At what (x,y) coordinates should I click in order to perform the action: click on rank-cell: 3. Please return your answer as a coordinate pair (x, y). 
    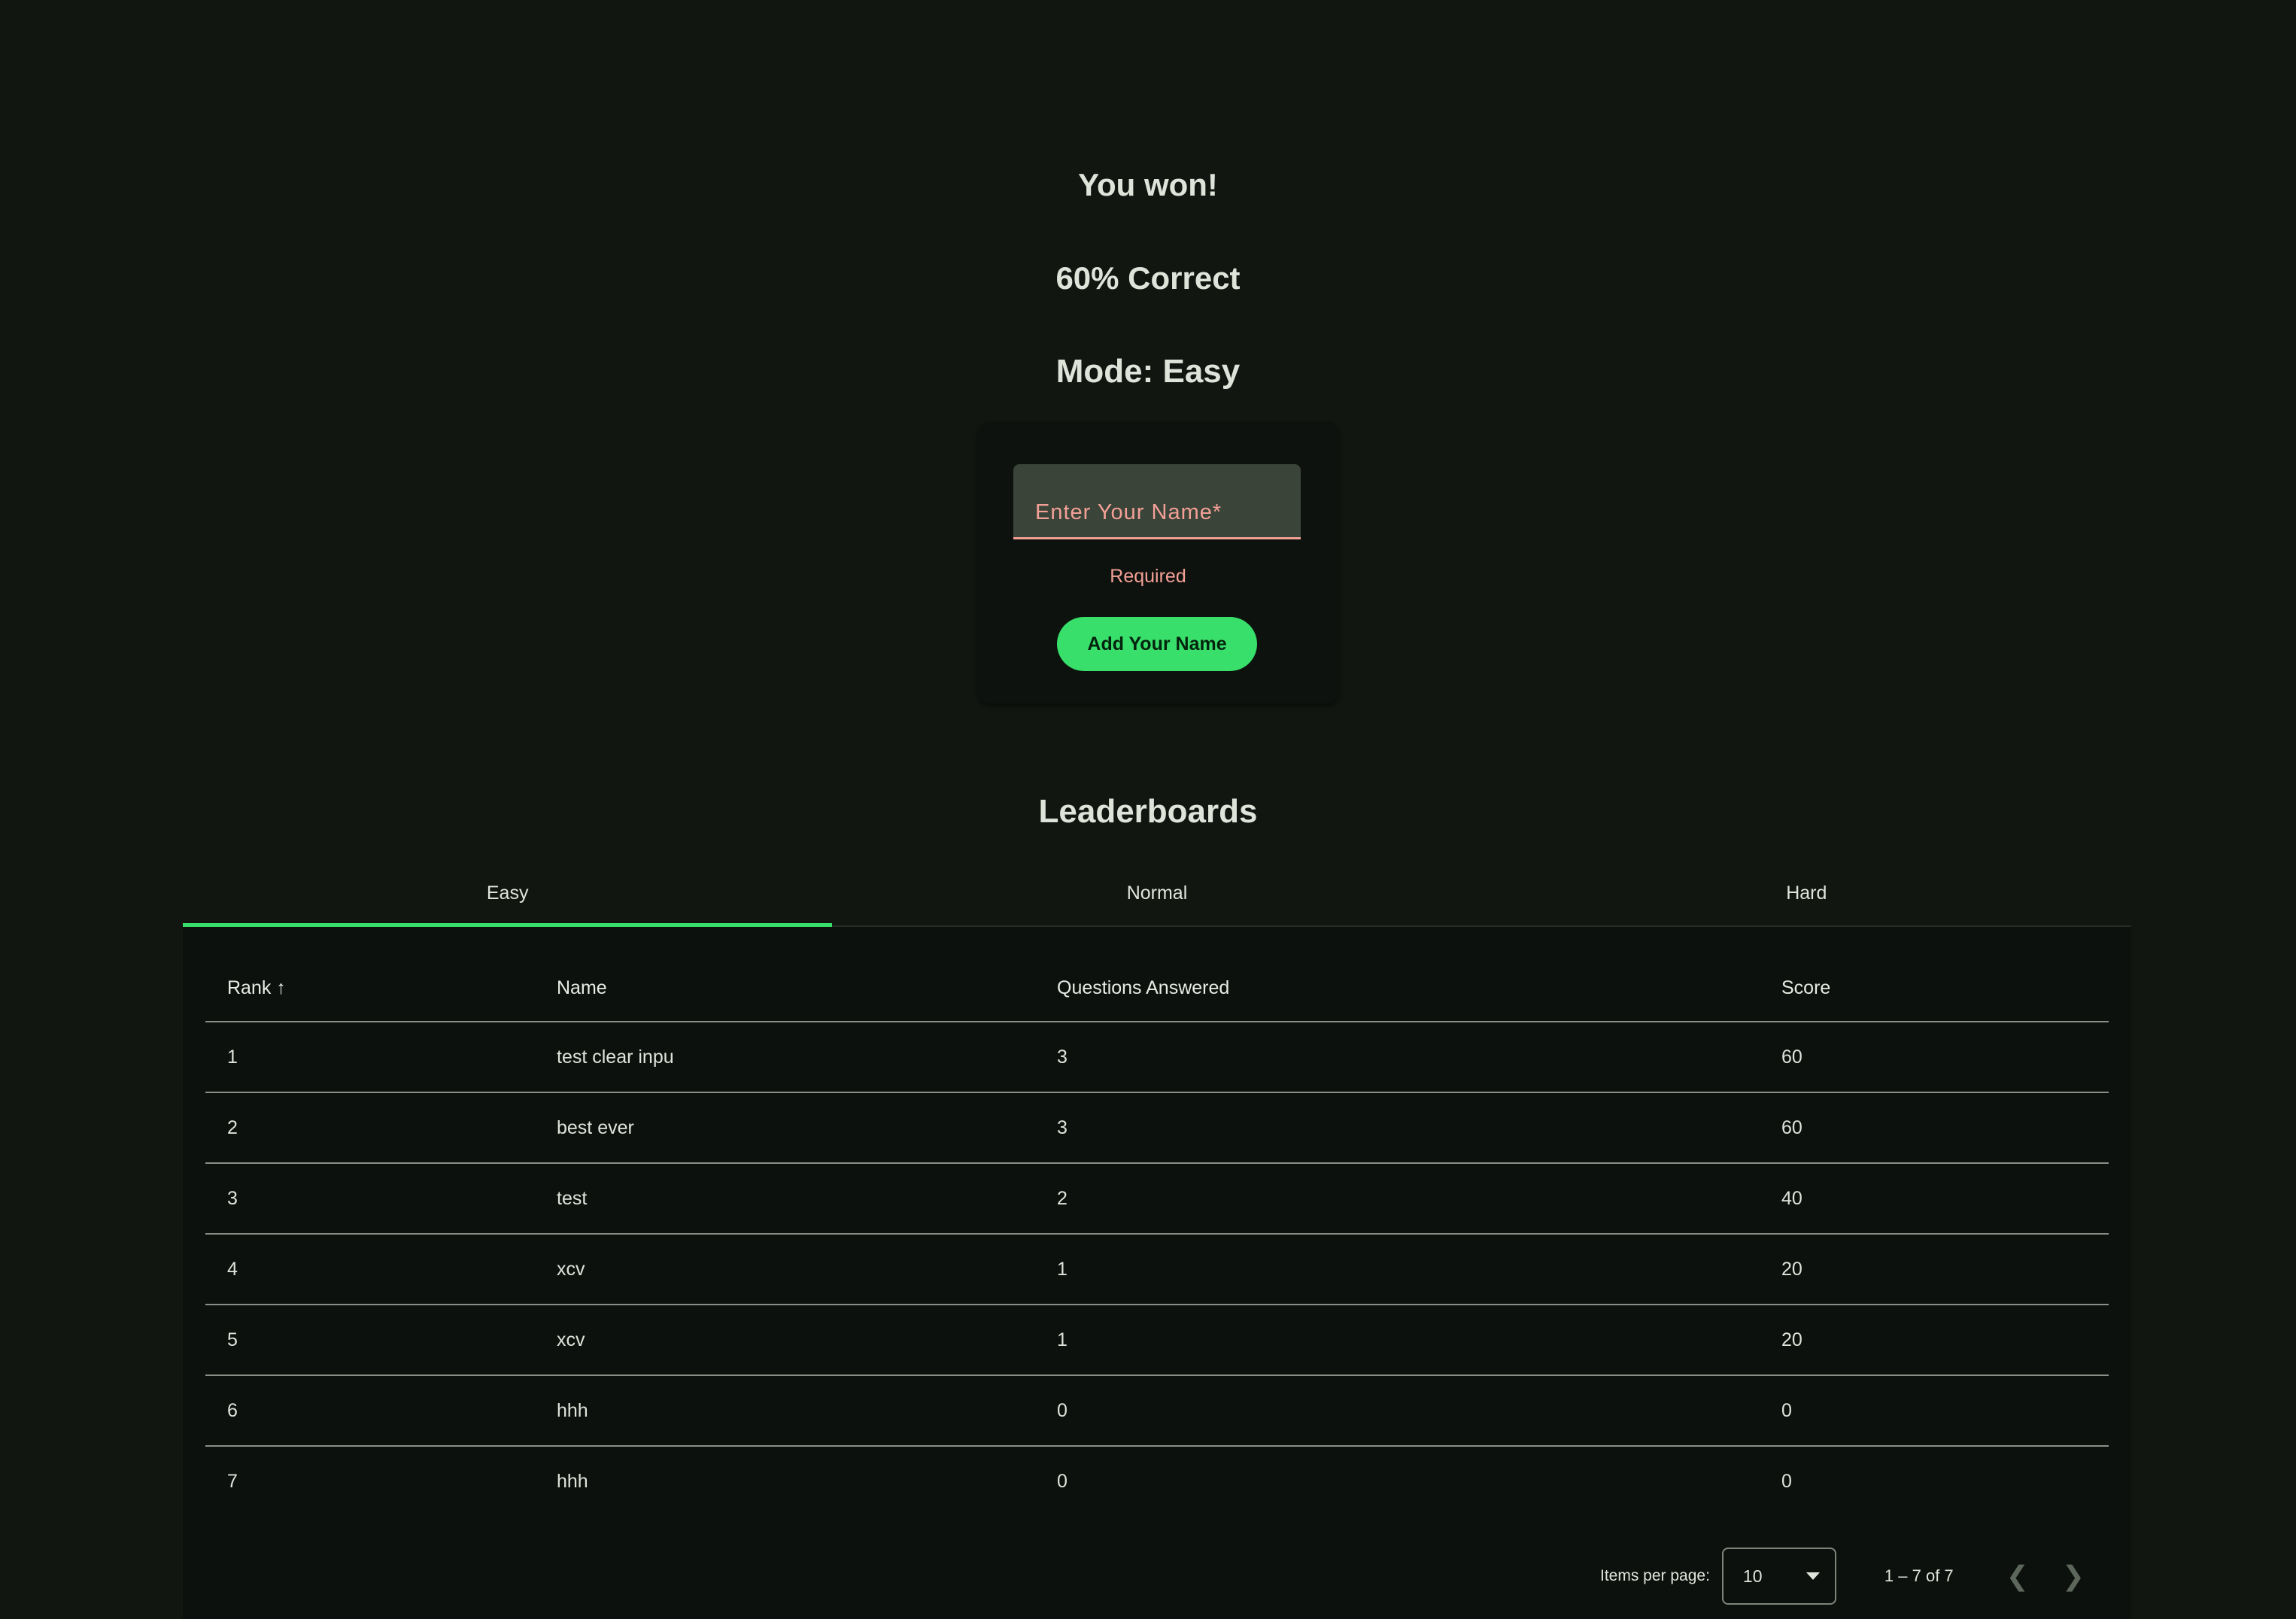
    Looking at the image, I should click on (381, 1199).